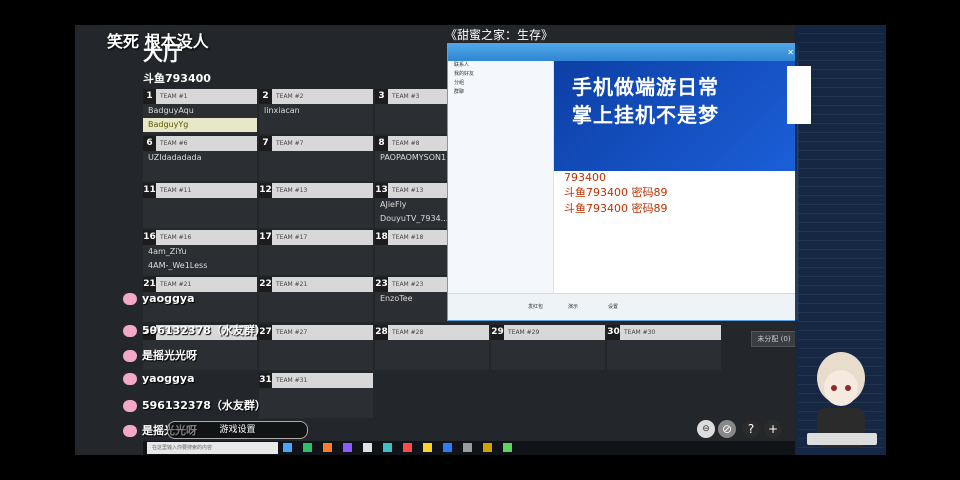 The image size is (960, 480). Describe the element at coordinates (200, 266) in the screenshot. I see `team-member: 4AM-_We1Less` at that location.